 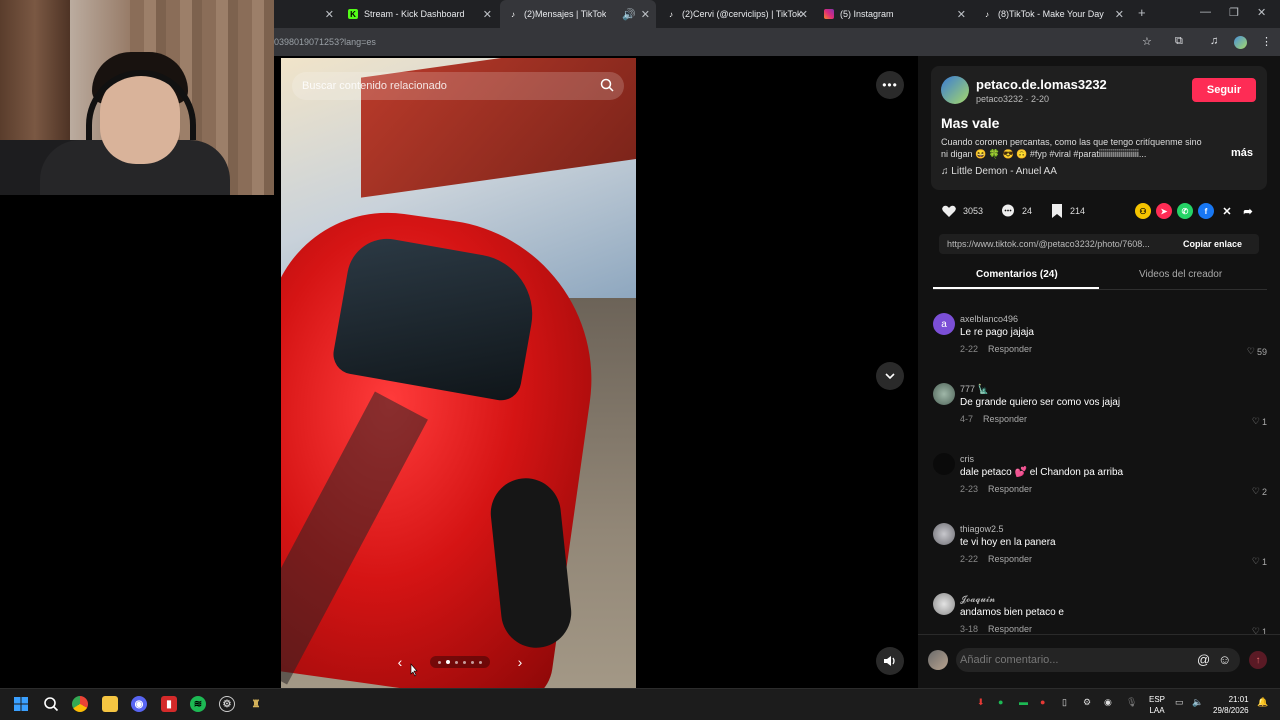 I want to click on whatsapp-icon: ✆, so click(x=1185, y=211).